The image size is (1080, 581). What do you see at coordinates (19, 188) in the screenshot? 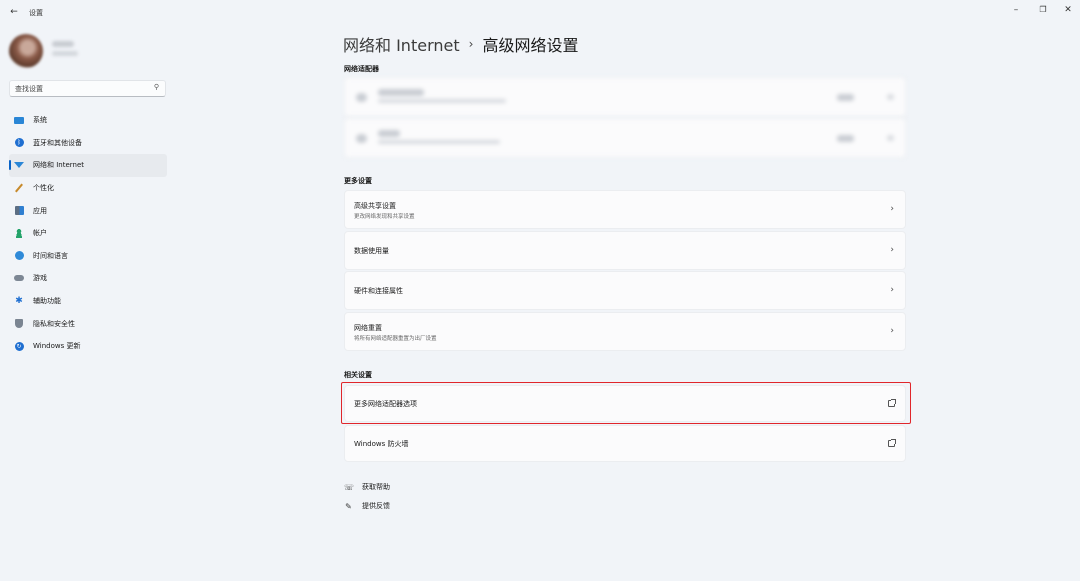
I see `brush-icon` at bounding box center [19, 188].